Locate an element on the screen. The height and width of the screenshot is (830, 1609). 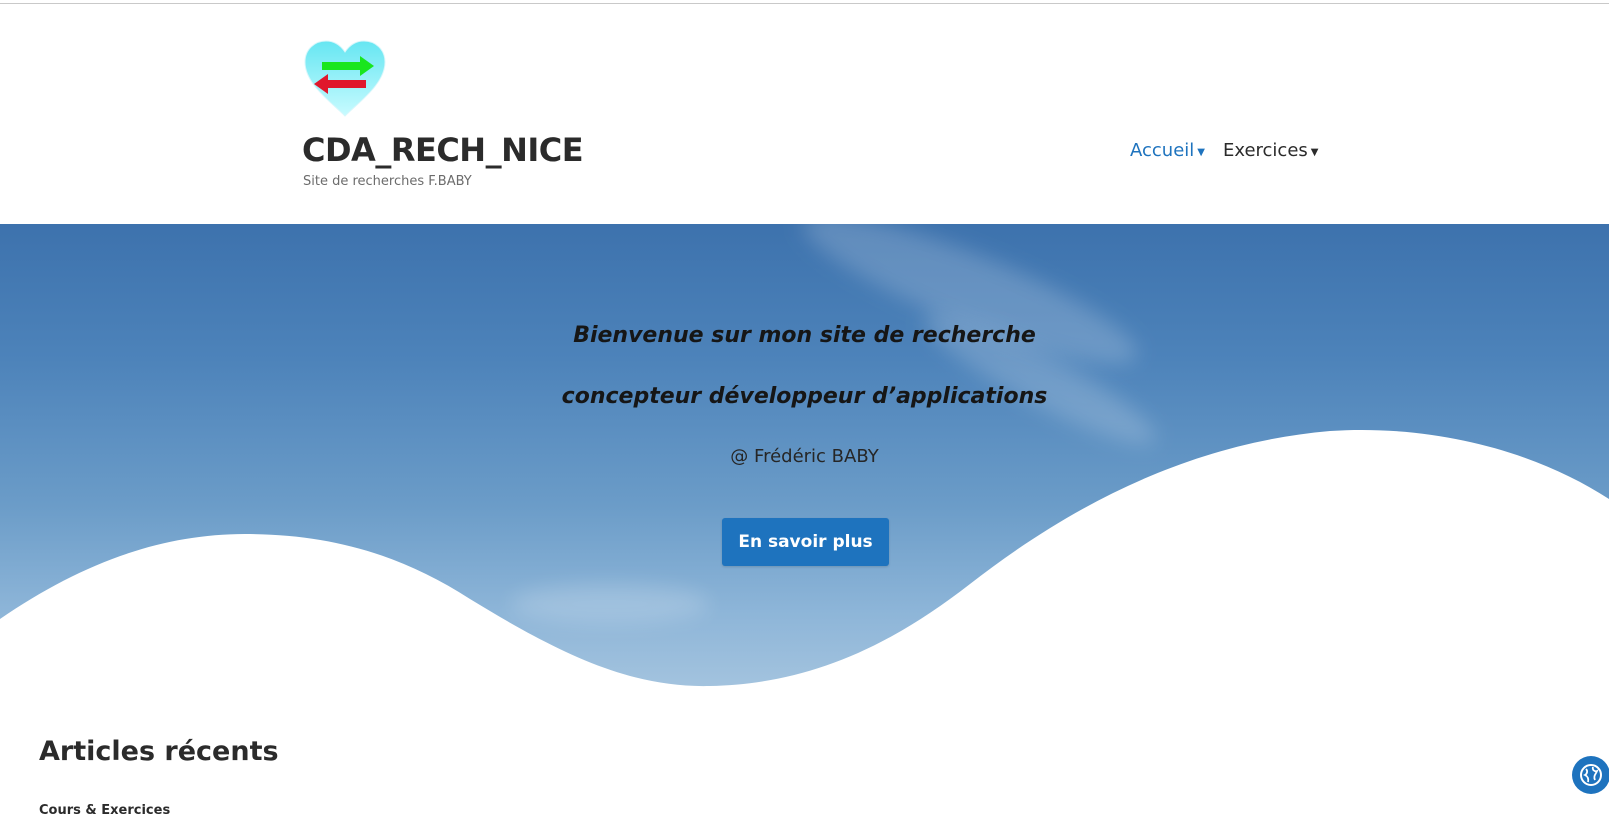
nav-item-accueil: Accueil ▼ is located at coordinates (1167, 150).